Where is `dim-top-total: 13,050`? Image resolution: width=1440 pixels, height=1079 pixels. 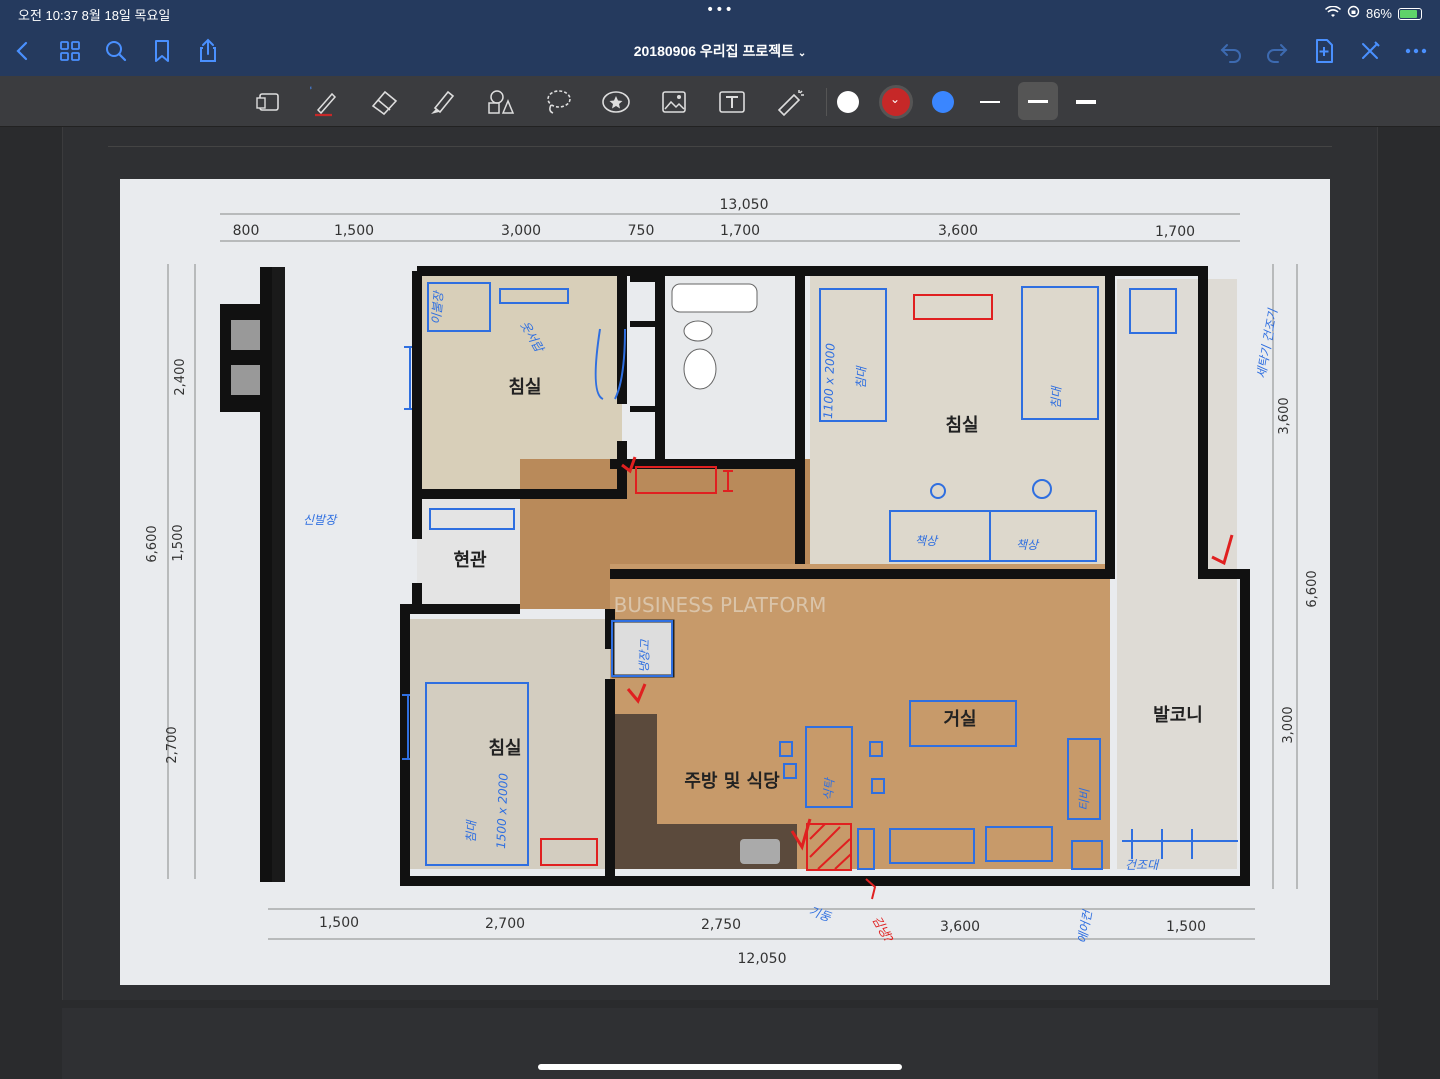 dim-top-total: 13,050 is located at coordinates (744, 205).